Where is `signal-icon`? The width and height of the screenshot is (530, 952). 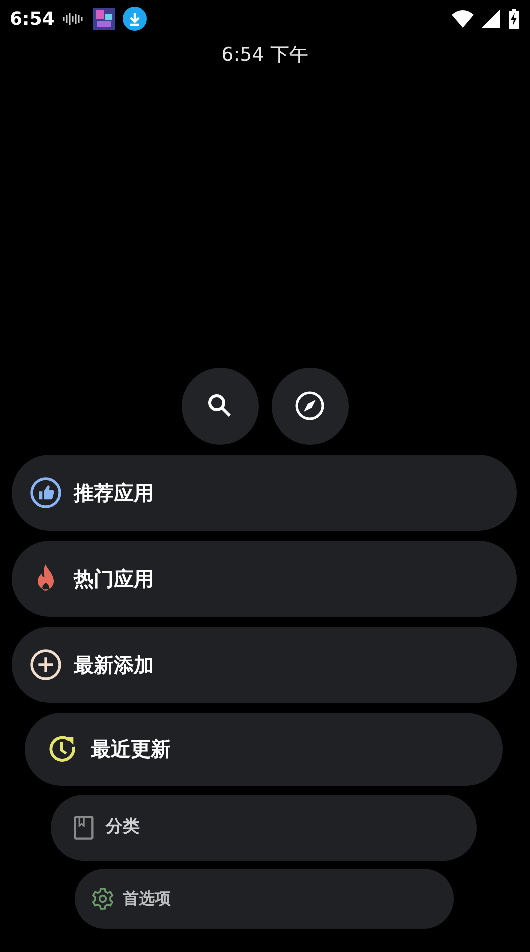 signal-icon is located at coordinates (491, 19).